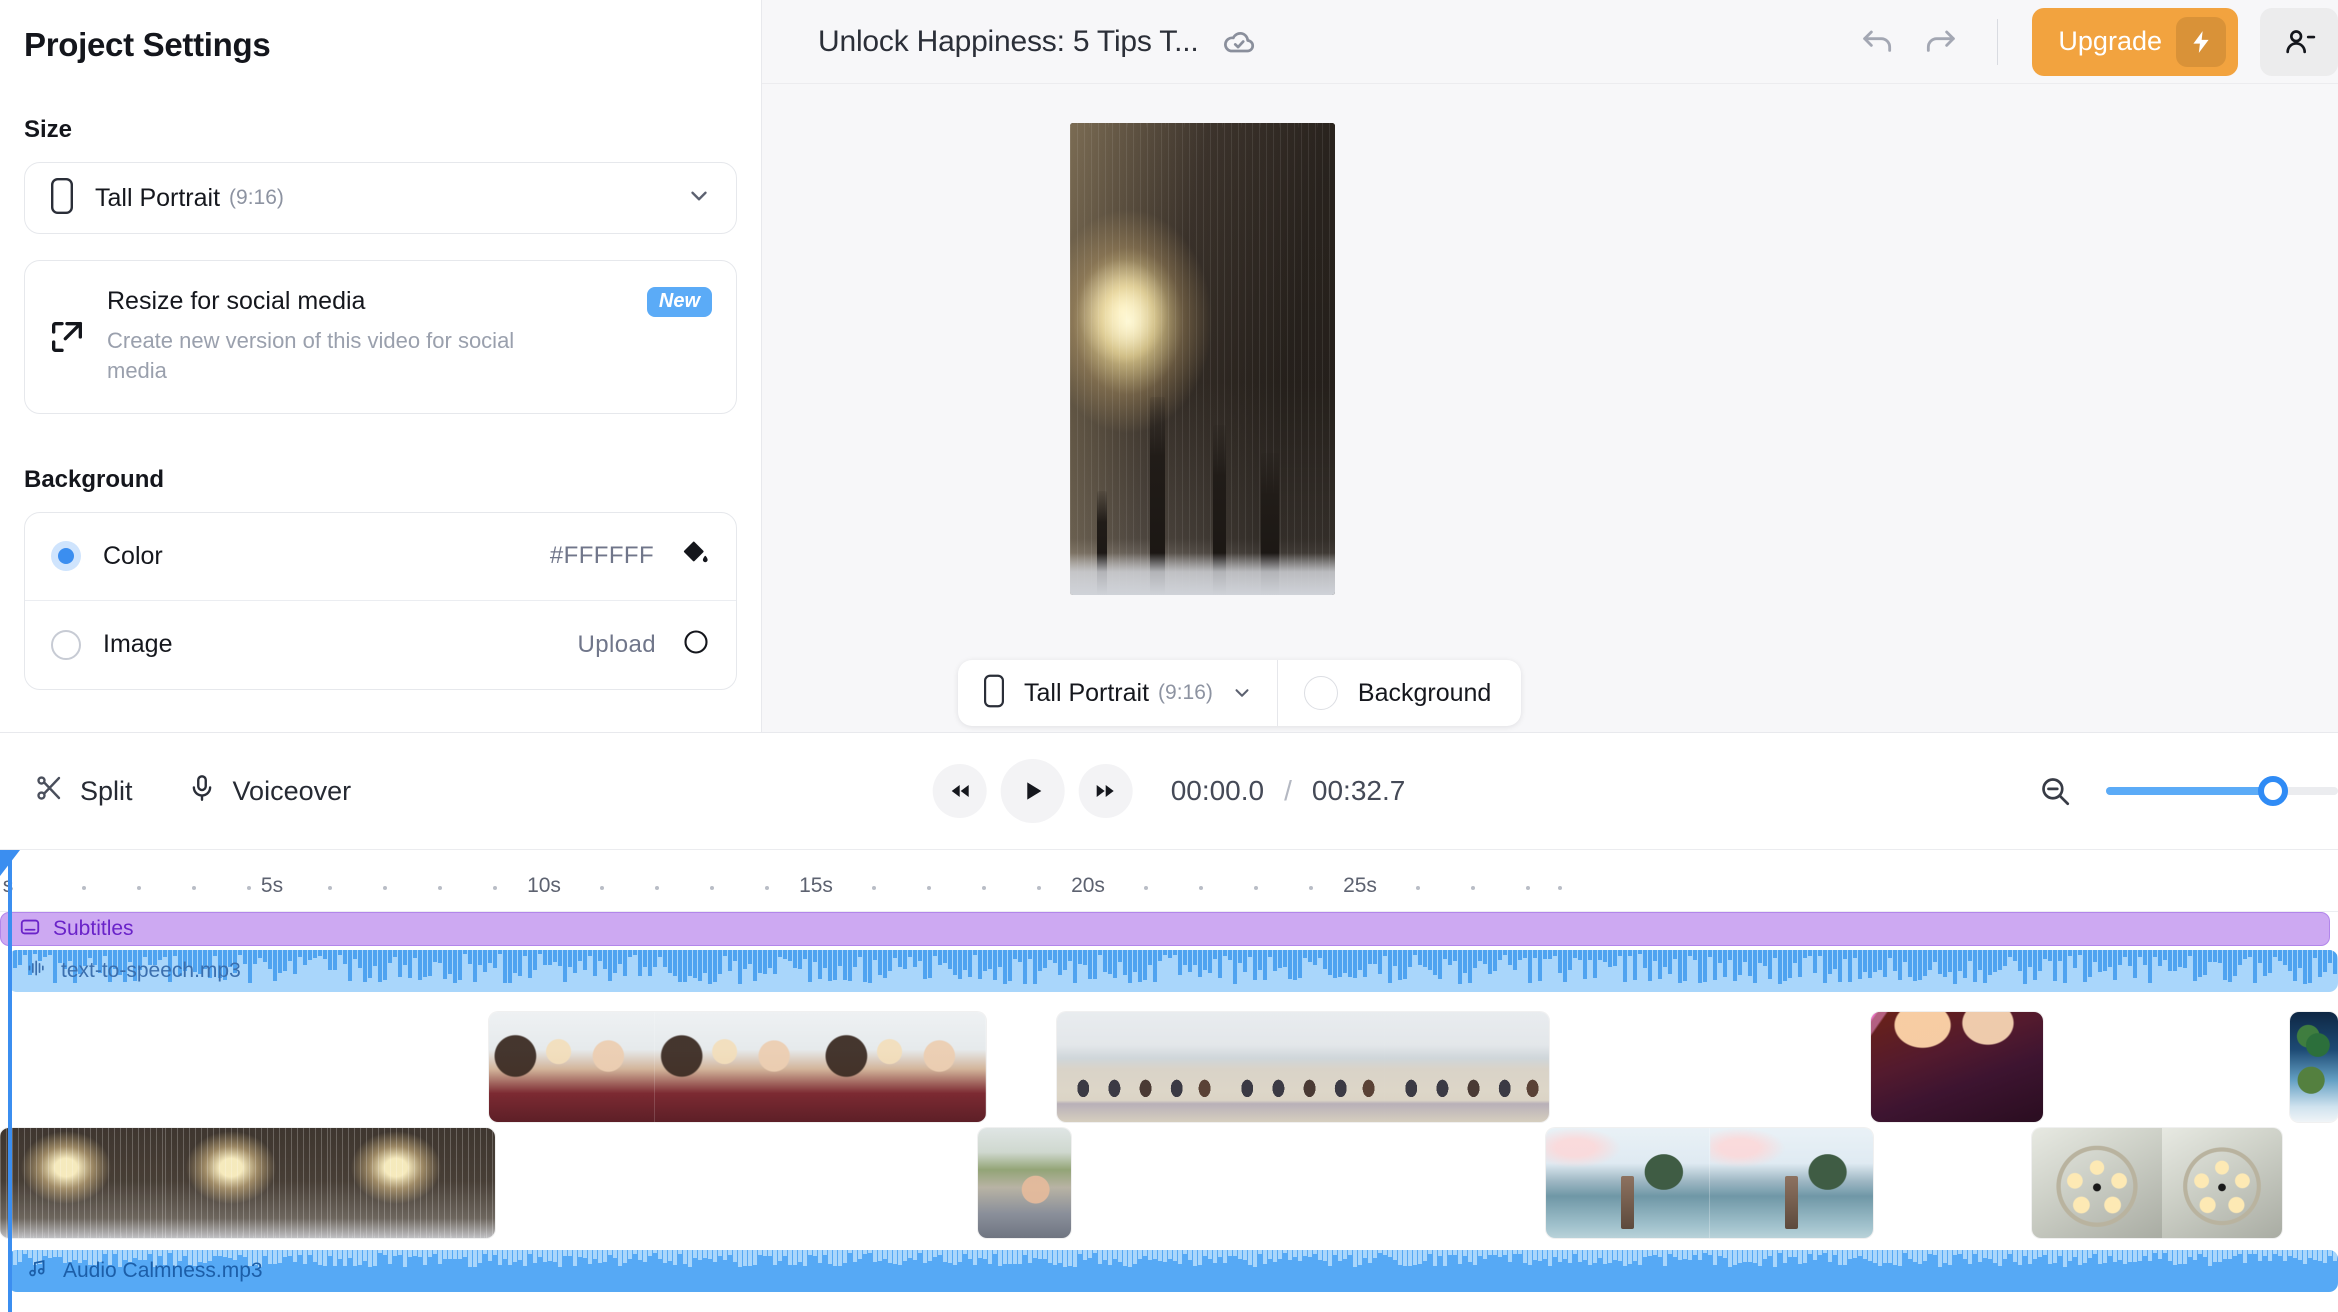 The image size is (2338, 1312). I want to click on upload-icon, so click(696, 644).